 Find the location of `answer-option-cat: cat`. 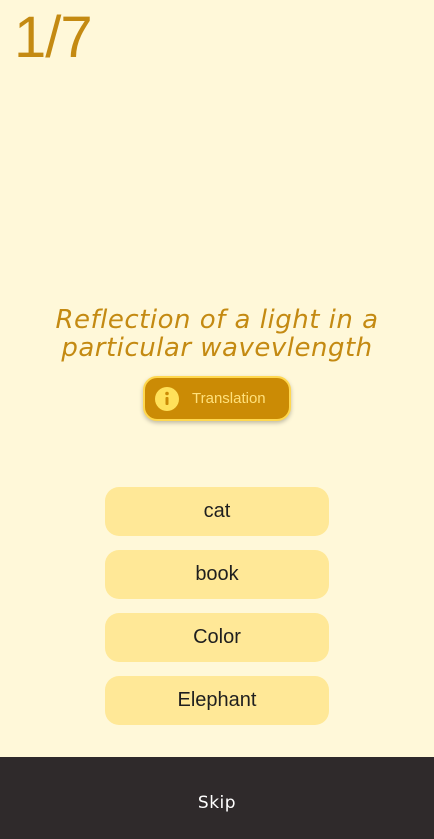

answer-option-cat: cat is located at coordinates (217, 511).